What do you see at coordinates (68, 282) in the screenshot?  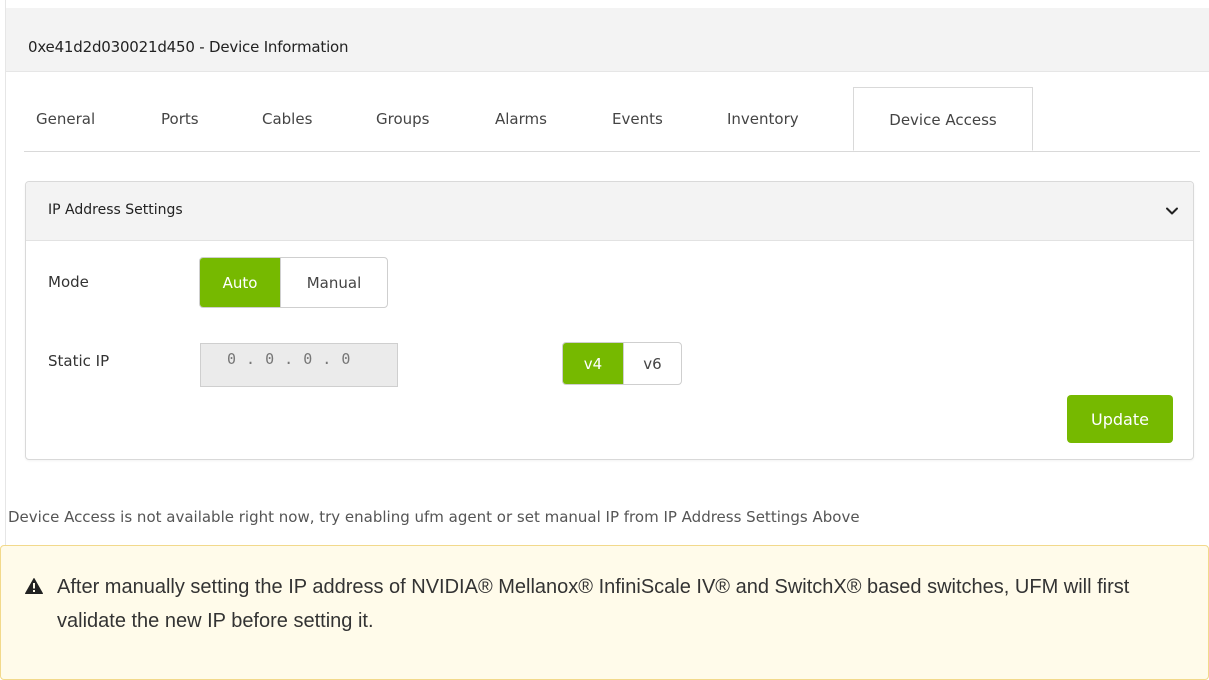 I see `mode-label: Mode` at bounding box center [68, 282].